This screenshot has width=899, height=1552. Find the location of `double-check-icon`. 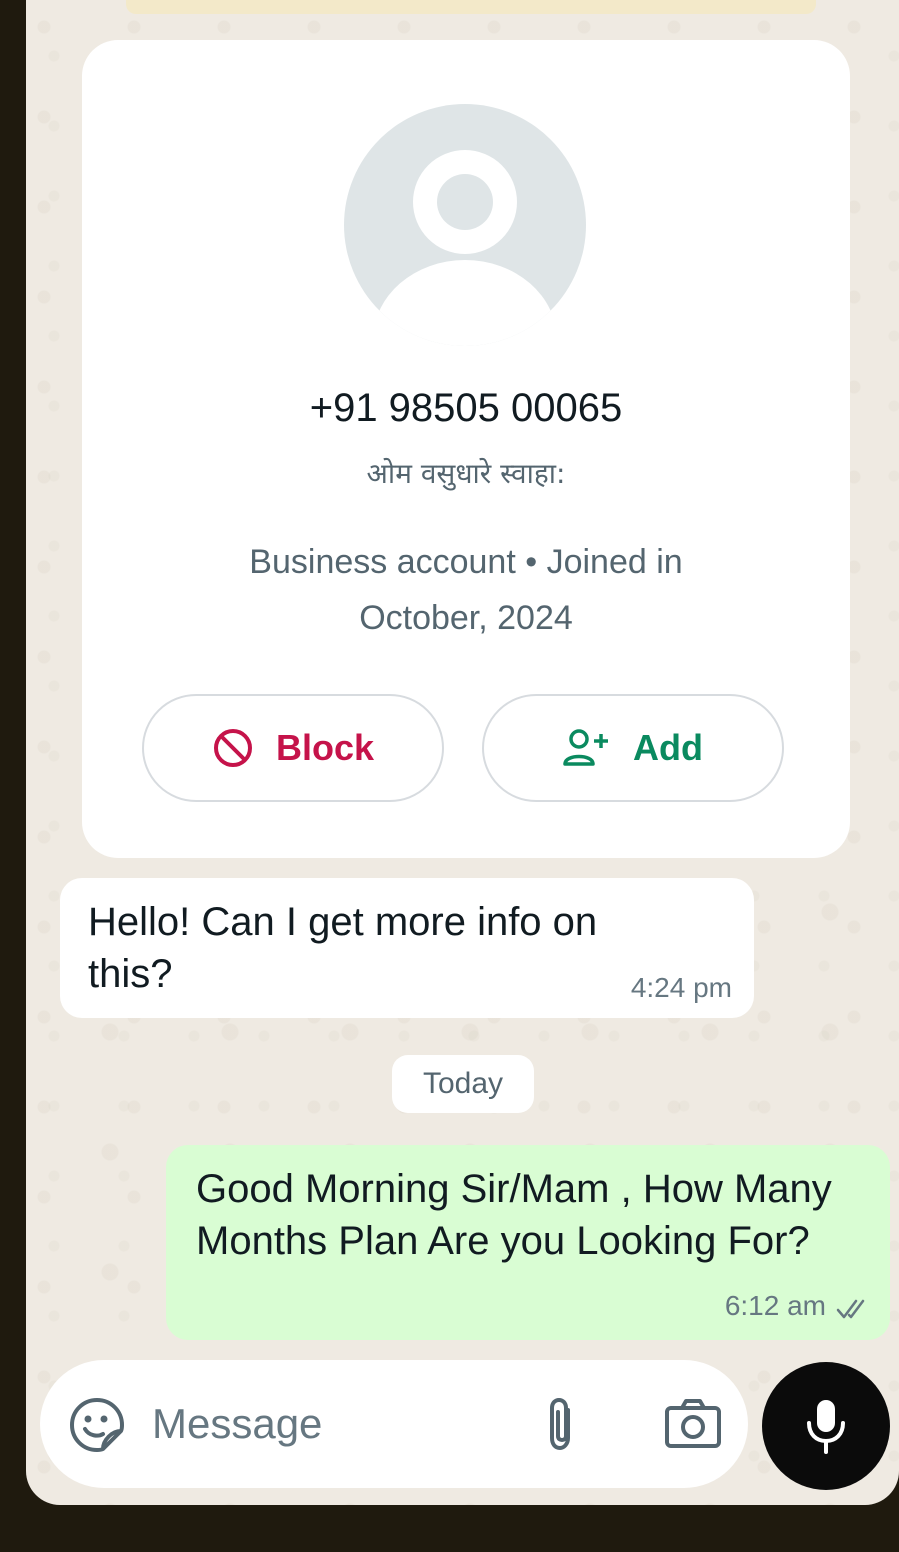

double-check-icon is located at coordinates (850, 1309).